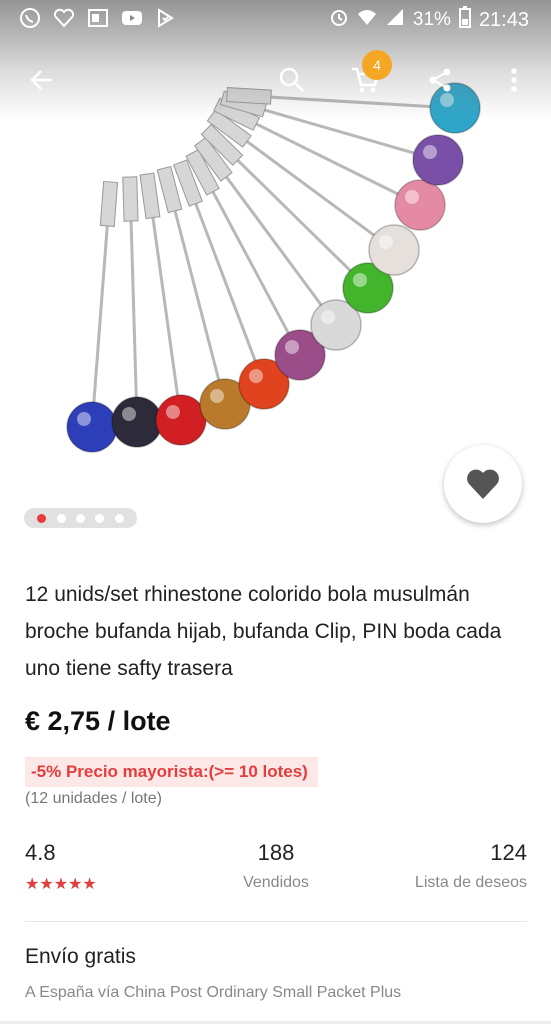  I want to click on status-bar: 31% 21:43, so click(275, 19).